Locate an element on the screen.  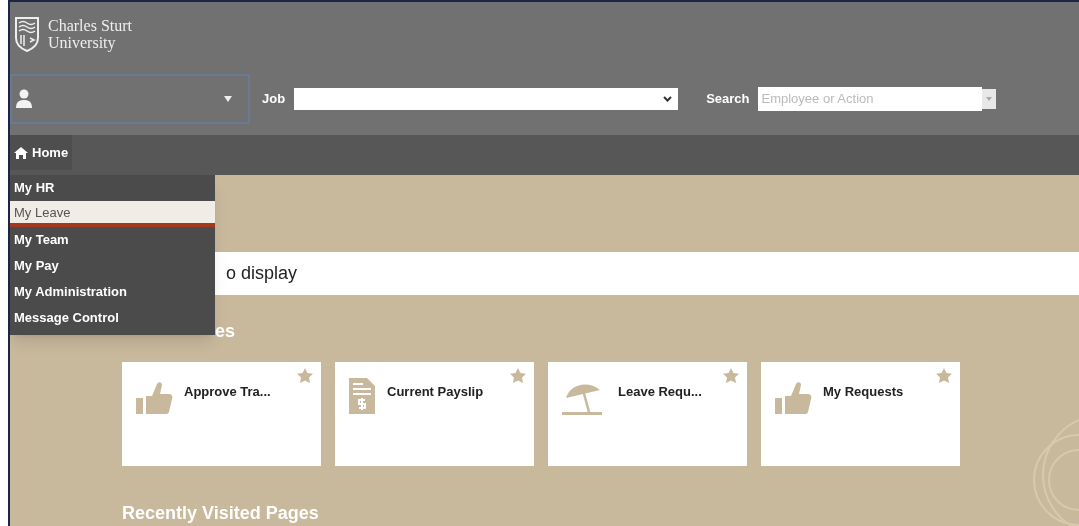
notice-text: o display is located at coordinates (262, 273).